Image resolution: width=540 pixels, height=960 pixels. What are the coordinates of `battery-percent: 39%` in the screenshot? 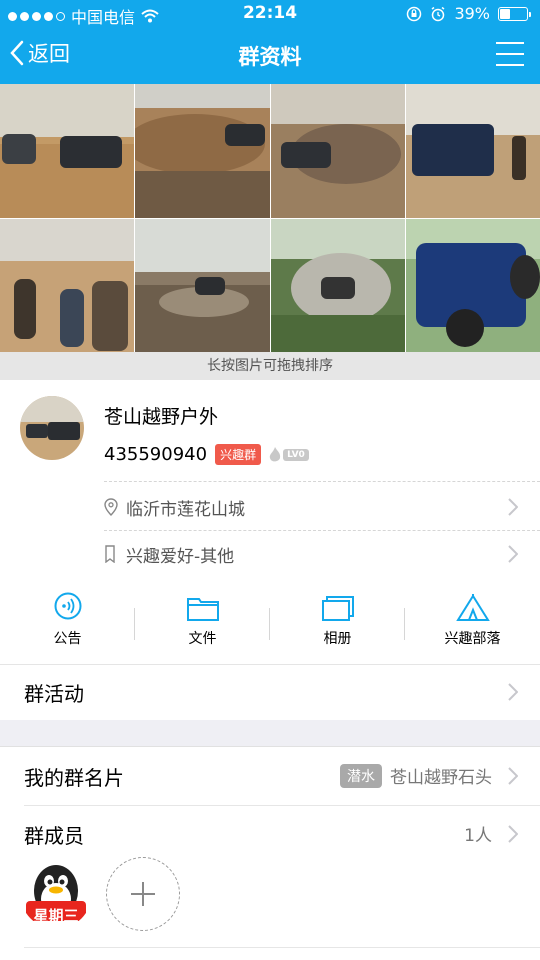 It's located at (472, 13).